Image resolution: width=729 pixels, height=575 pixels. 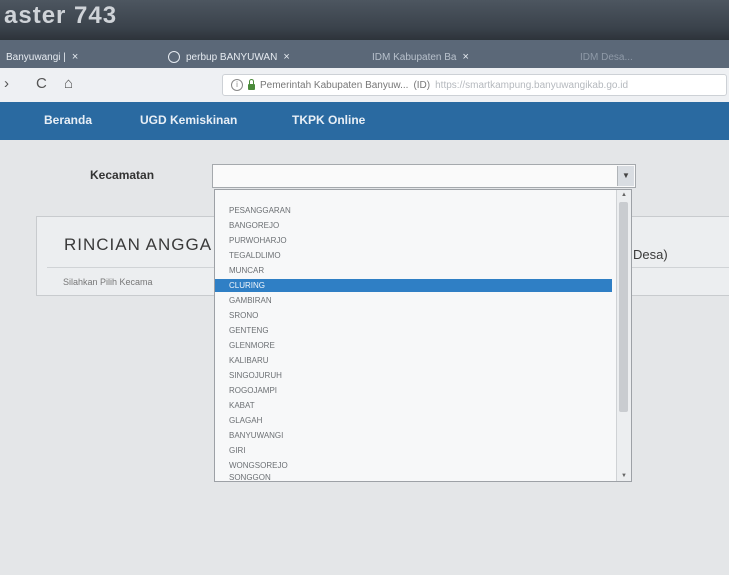 I want to click on address-url: https://smartkampung.banyuwangikab.go.id, so click(x=531, y=85).